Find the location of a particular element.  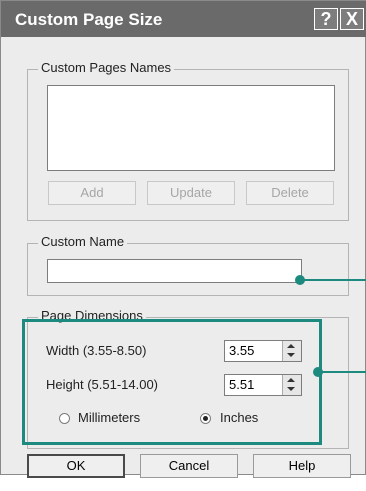

custom-pages-names-label: Custom Pages Names is located at coordinates (106, 67).